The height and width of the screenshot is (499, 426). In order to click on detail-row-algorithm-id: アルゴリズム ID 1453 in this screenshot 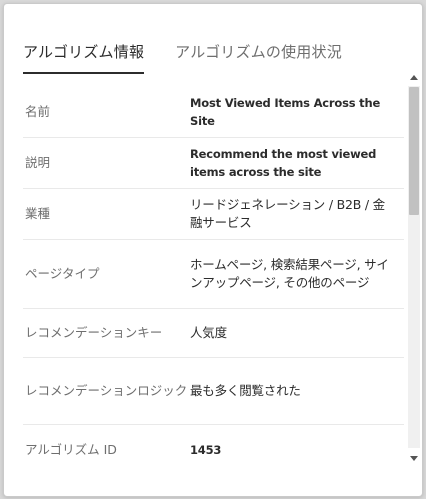, I will do `click(213, 443)`.